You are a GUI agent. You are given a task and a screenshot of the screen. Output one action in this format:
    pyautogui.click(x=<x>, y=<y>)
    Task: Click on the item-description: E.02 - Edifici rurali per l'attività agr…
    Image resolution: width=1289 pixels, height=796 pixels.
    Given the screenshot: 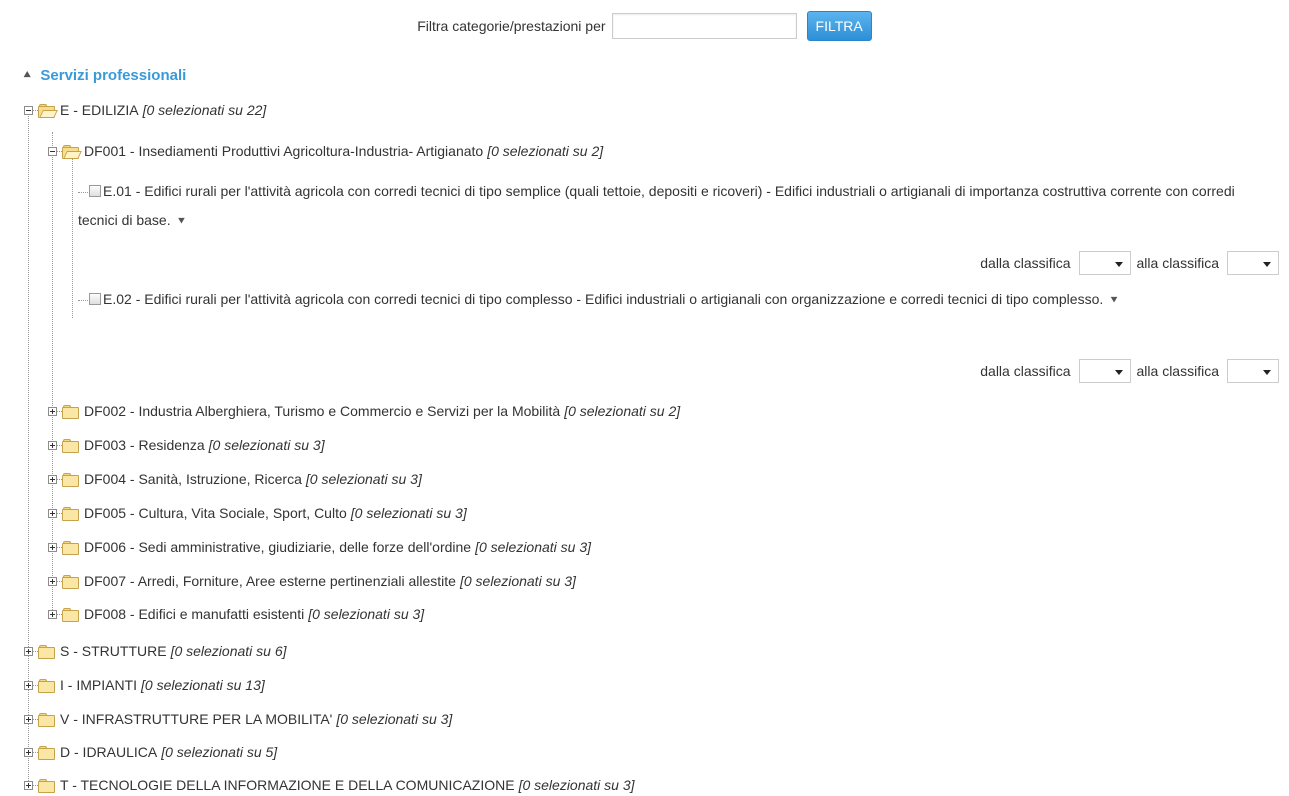 What is the action you would take?
    pyautogui.click(x=603, y=299)
    